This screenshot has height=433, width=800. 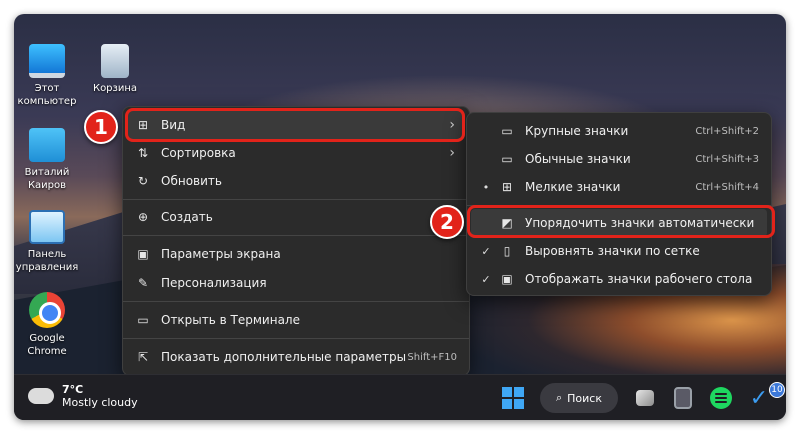 I want to click on desktop-icon-this-pc: Этот компьютер, so click(x=47, y=76).